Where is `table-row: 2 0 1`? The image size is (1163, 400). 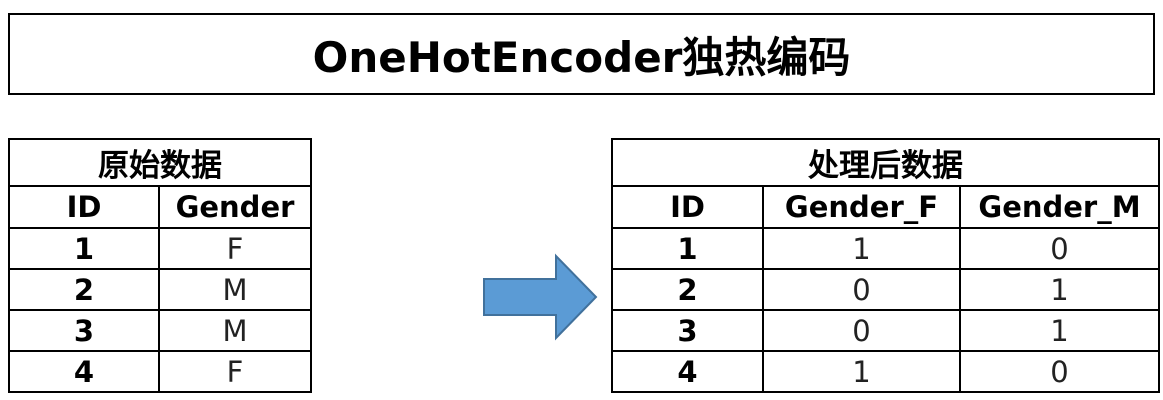 table-row: 2 0 1 is located at coordinates (886, 289).